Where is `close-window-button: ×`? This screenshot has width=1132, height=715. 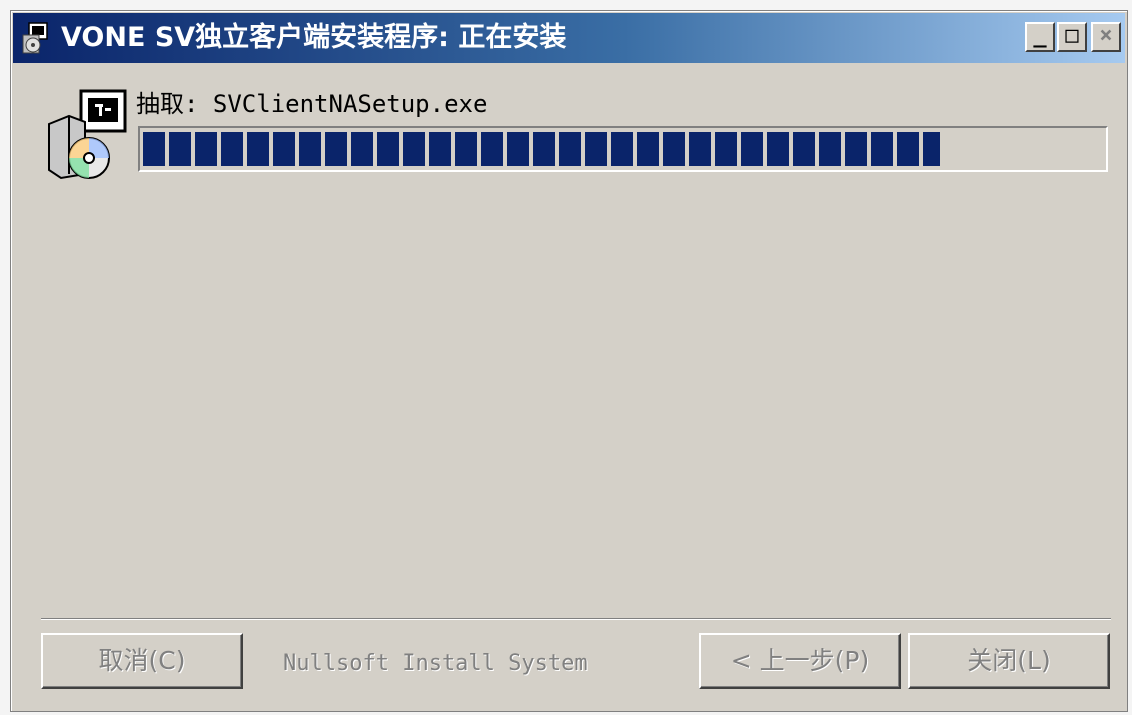
close-window-button: × is located at coordinates (1106, 37).